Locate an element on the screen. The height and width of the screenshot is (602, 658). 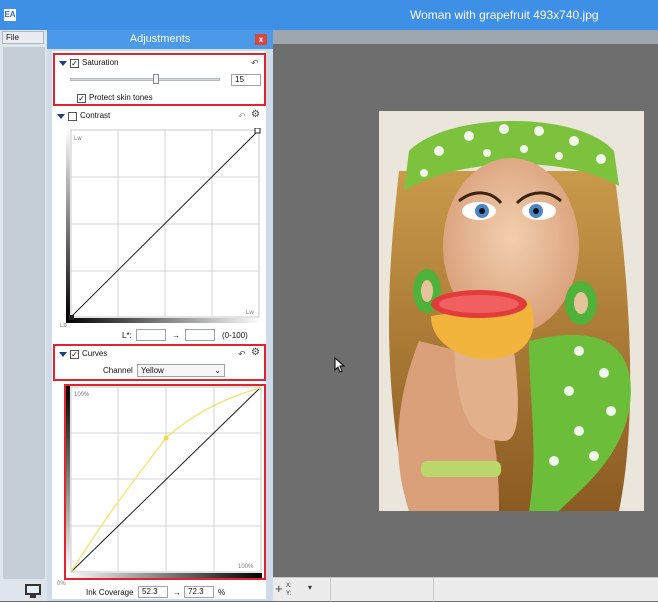
saturation-slider-thumb is located at coordinates (155, 79).